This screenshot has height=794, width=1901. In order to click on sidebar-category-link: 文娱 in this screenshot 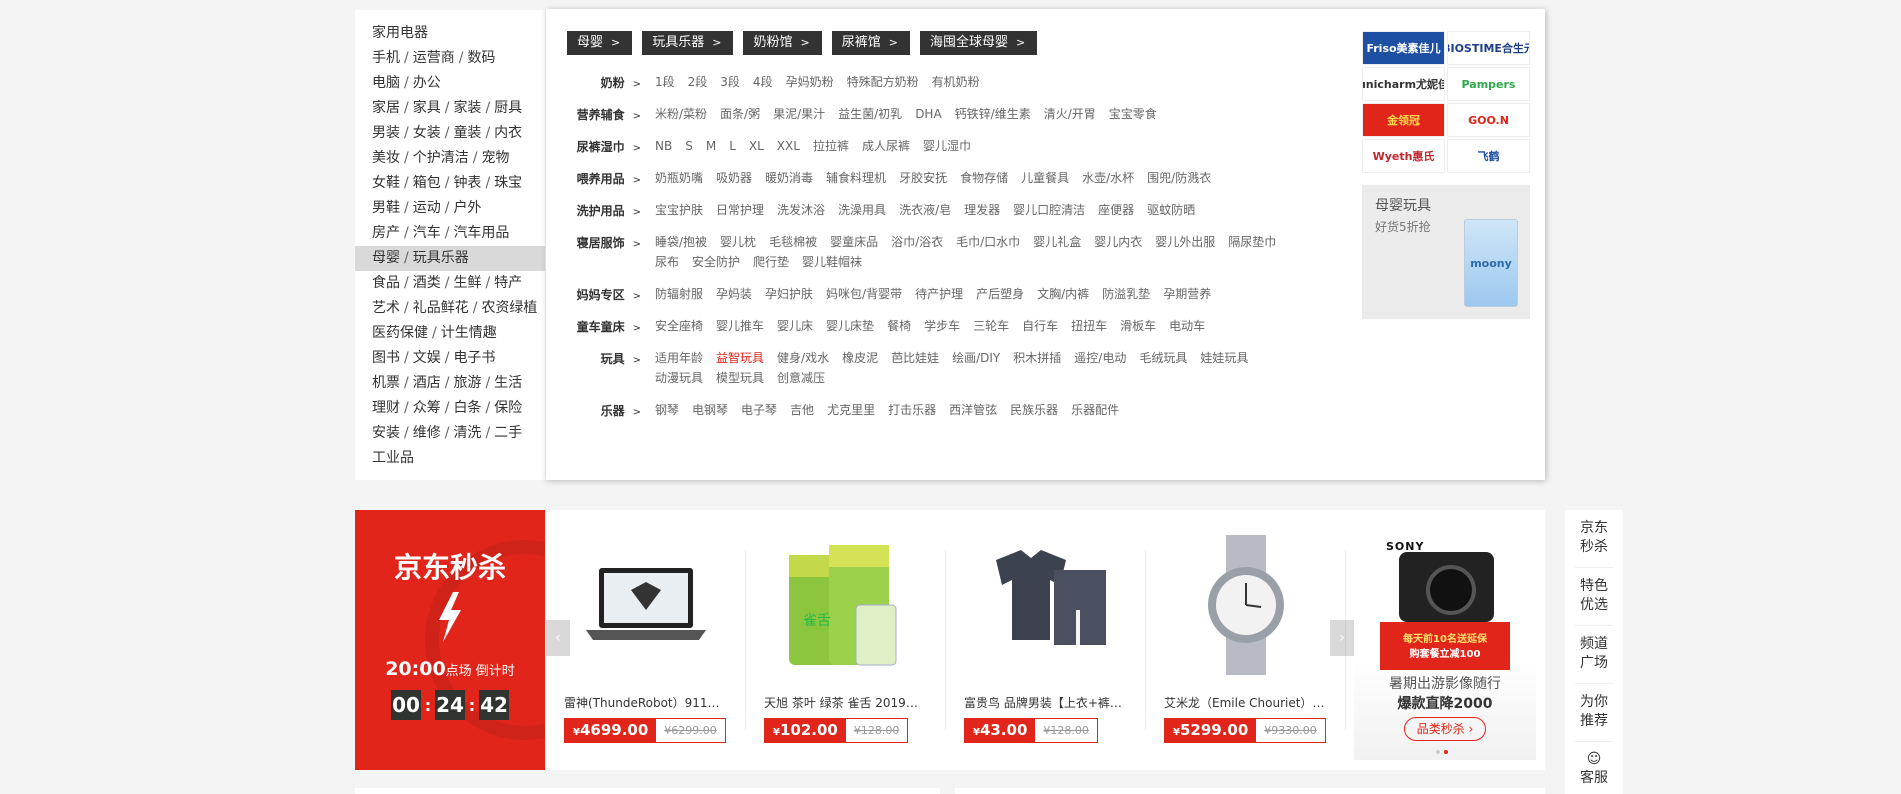, I will do `click(427, 358)`.